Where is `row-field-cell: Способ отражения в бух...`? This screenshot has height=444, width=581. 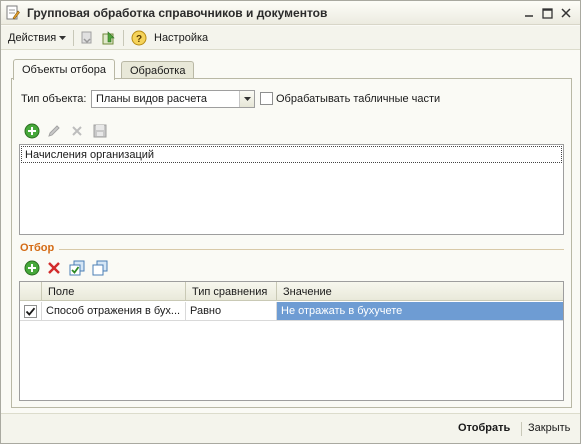
row-field-cell: Способ отражения в бух... is located at coordinates (114, 311).